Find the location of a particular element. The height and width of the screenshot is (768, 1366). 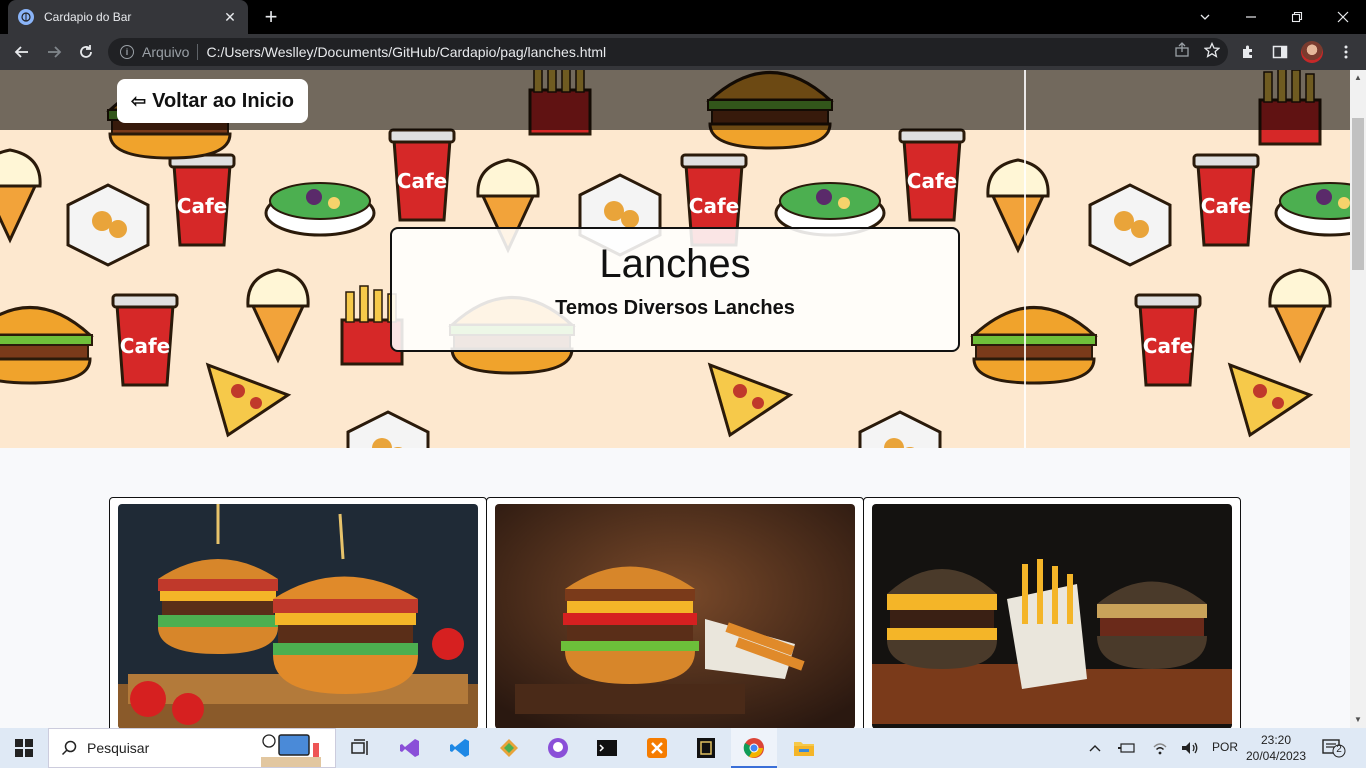

scroll-thumb is located at coordinates (1358, 194).